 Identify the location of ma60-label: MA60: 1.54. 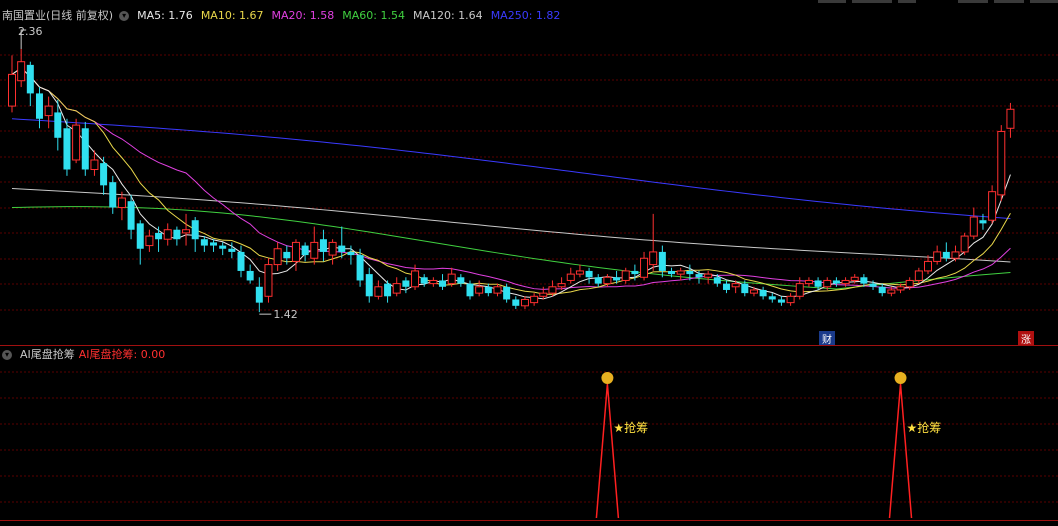
(373, 15).